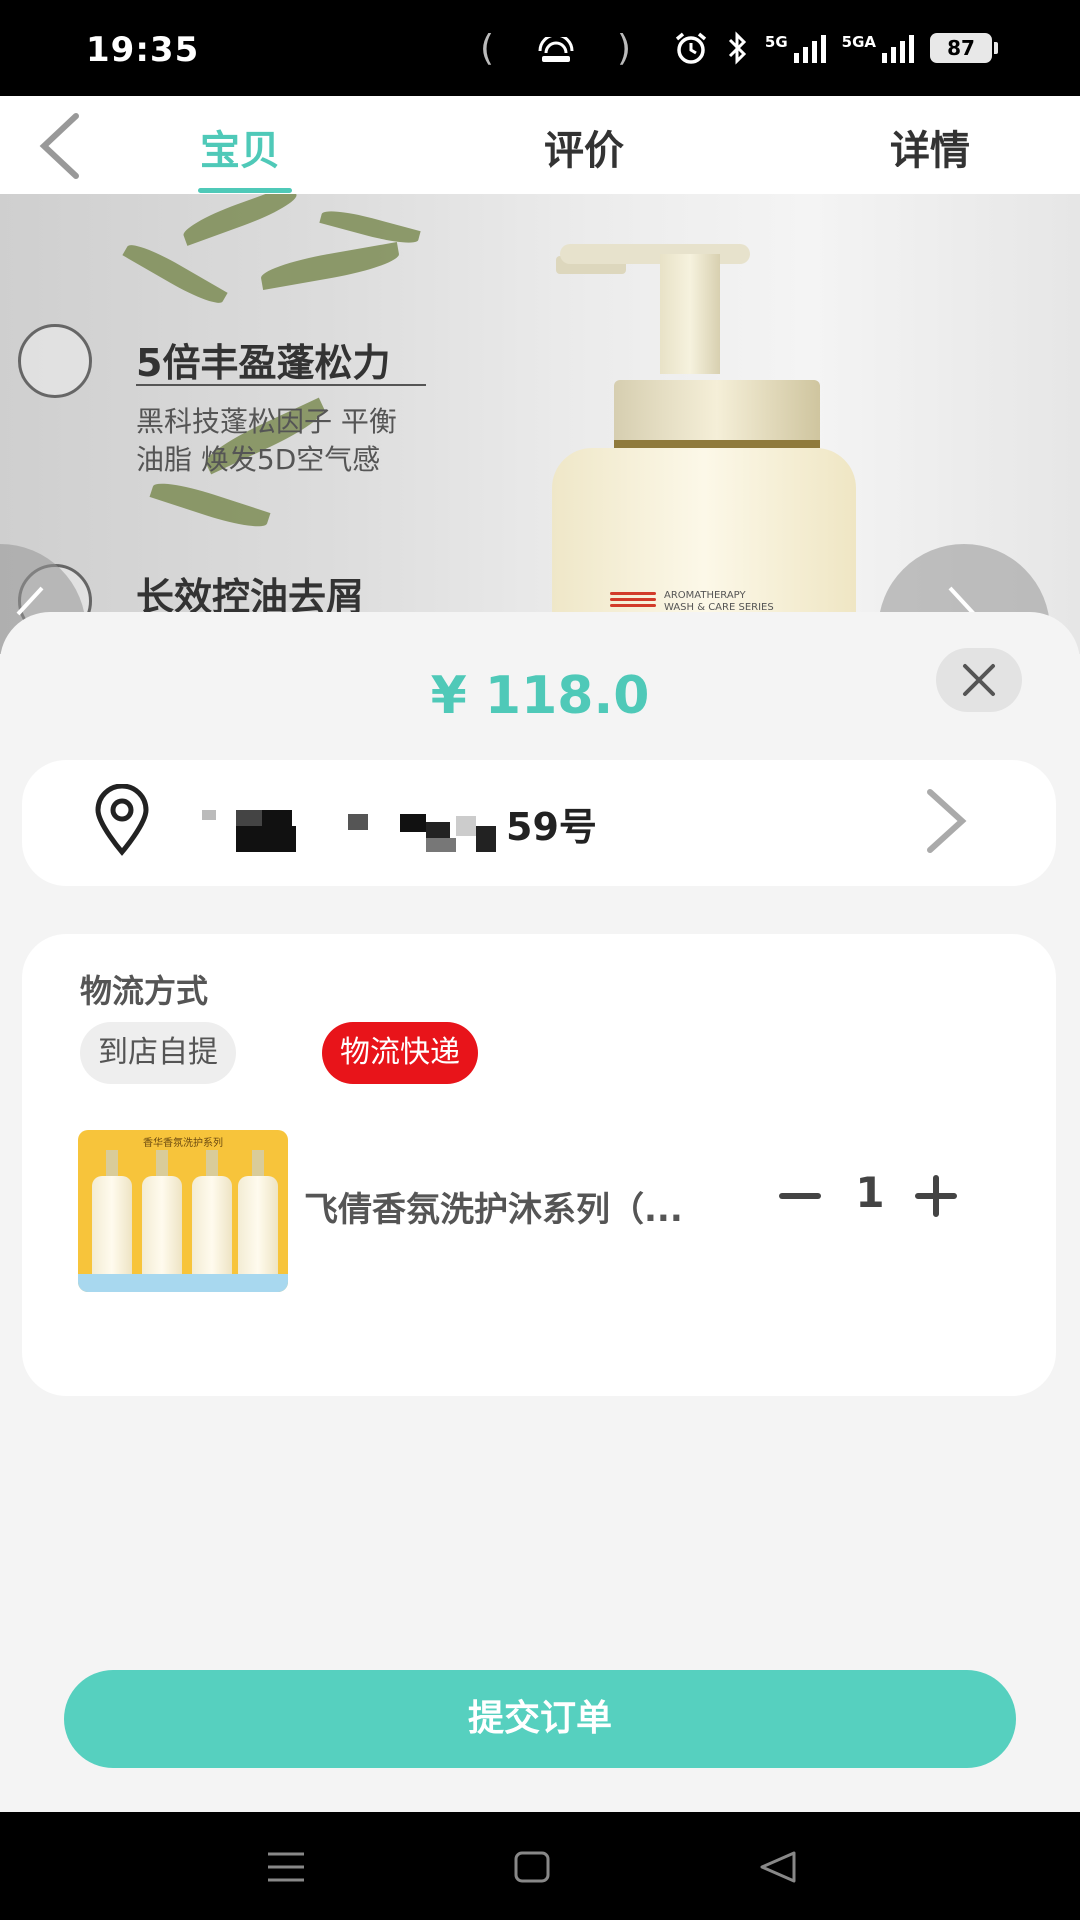 Image resolution: width=1080 pixels, height=1920 pixels. Describe the element at coordinates (240, 147) in the screenshot. I see `tab-baby: 宝贝` at that location.